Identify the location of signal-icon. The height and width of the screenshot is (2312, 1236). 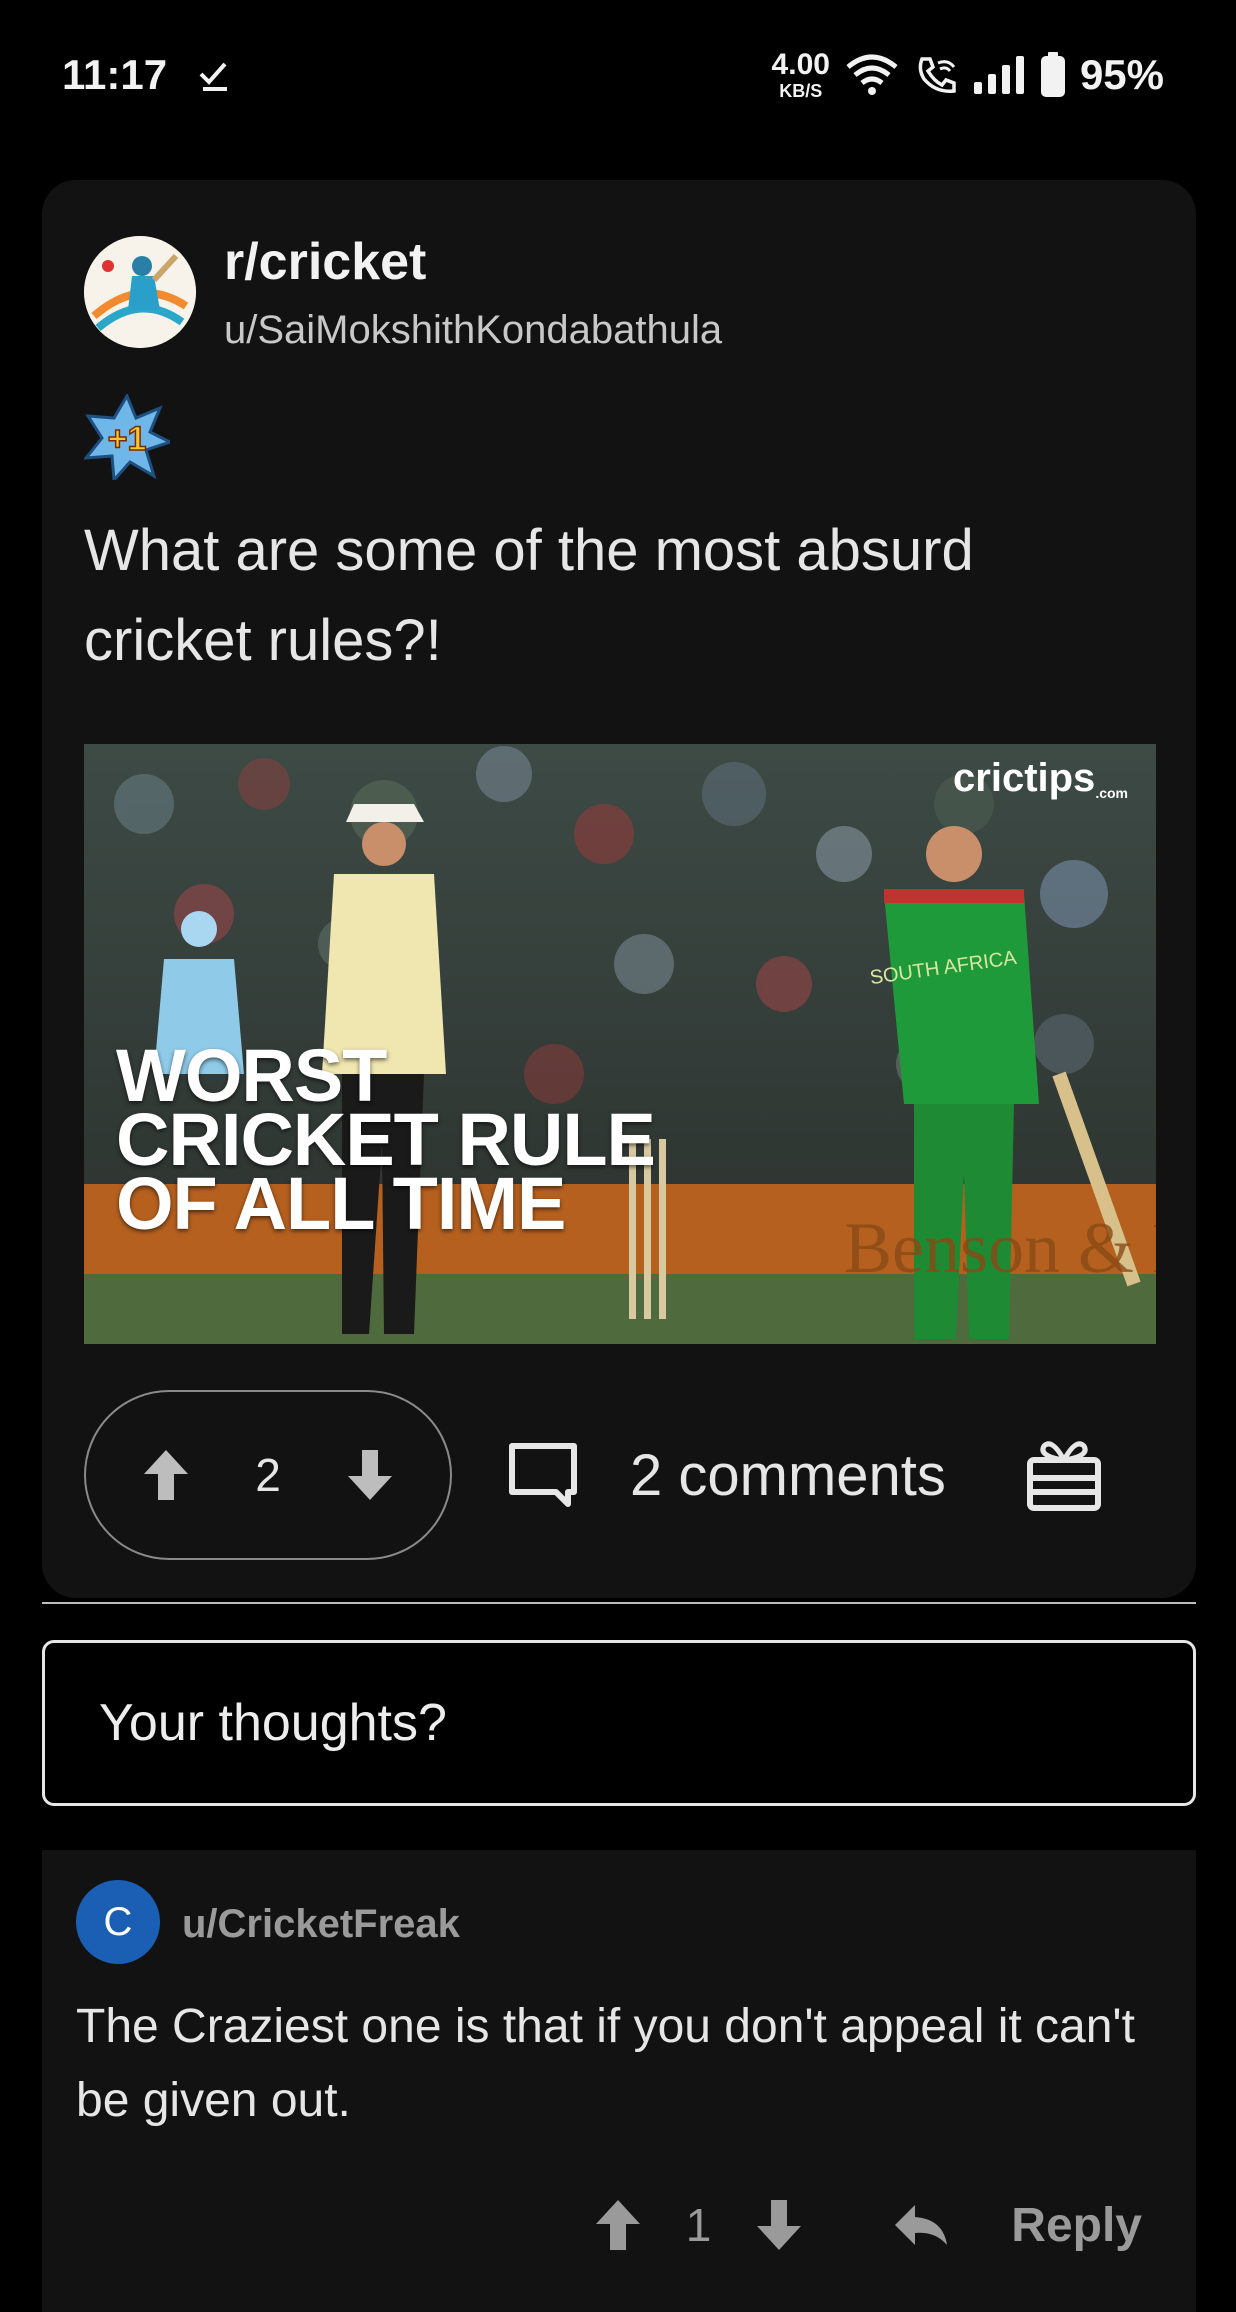
(999, 75).